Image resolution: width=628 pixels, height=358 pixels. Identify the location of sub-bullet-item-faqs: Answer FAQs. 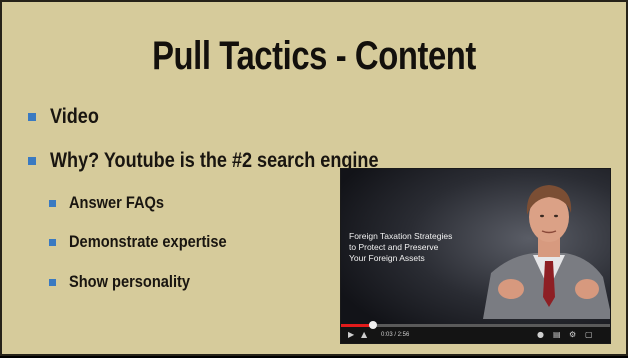
(114, 203).